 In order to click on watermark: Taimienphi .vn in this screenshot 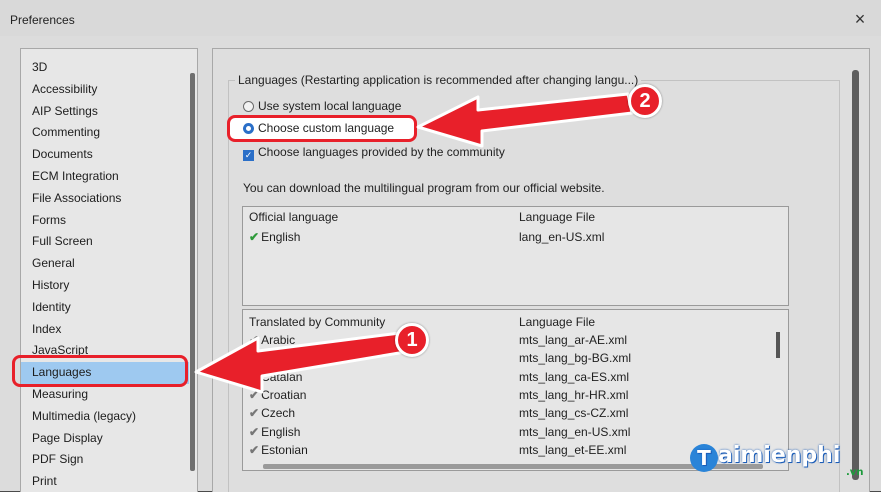, I will do `click(776, 463)`.